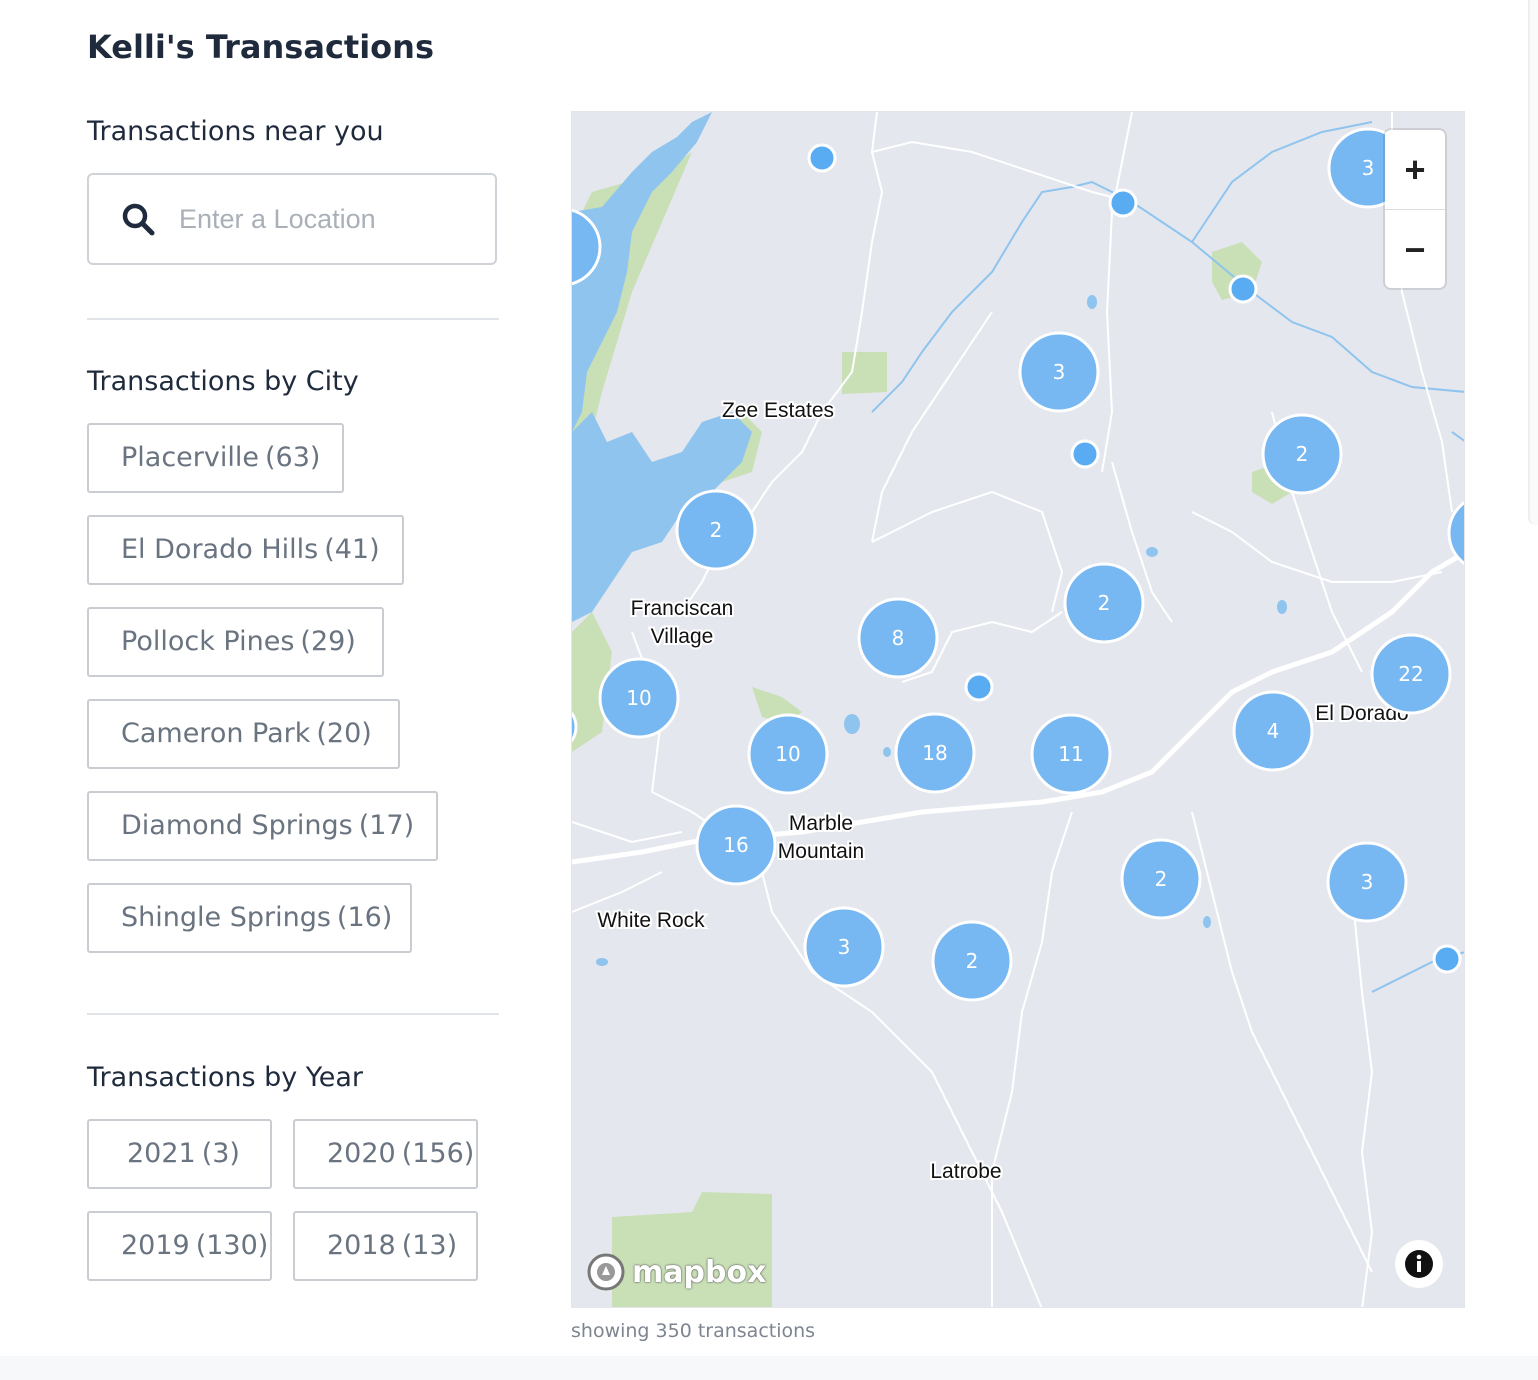 The height and width of the screenshot is (1380, 1538). What do you see at coordinates (223, 381) in the screenshot?
I see `city-heading: Transactions by City` at bounding box center [223, 381].